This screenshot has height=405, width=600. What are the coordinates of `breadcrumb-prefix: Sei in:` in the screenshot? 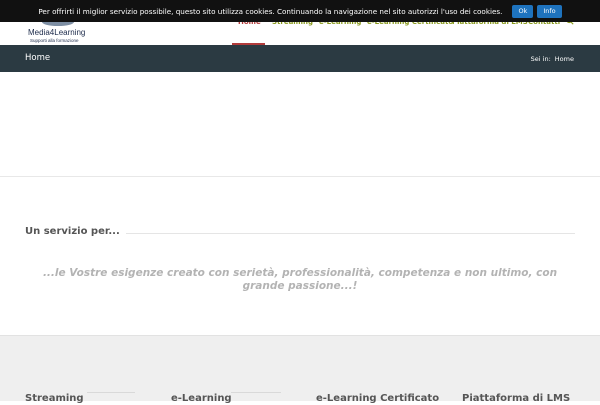 It's located at (540, 59).